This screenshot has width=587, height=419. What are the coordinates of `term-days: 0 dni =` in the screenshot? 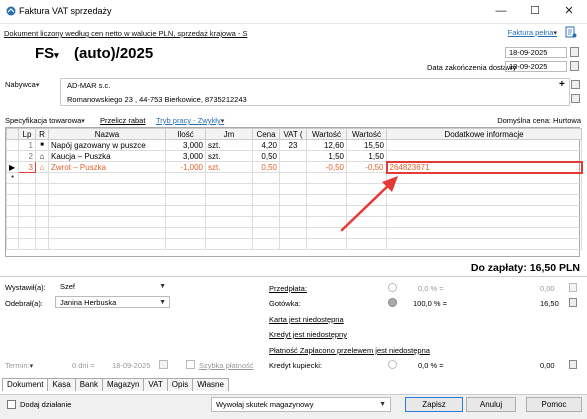 It's located at (83, 365).